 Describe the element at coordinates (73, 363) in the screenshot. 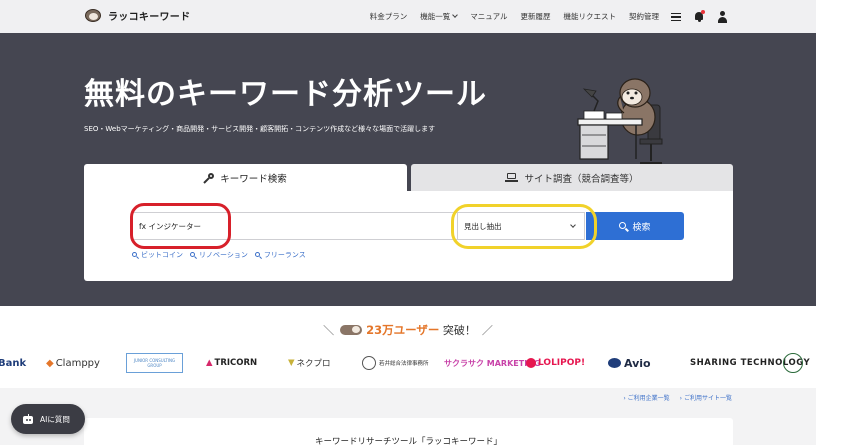

I see `customer-logo: ◆ Clamppy` at that location.